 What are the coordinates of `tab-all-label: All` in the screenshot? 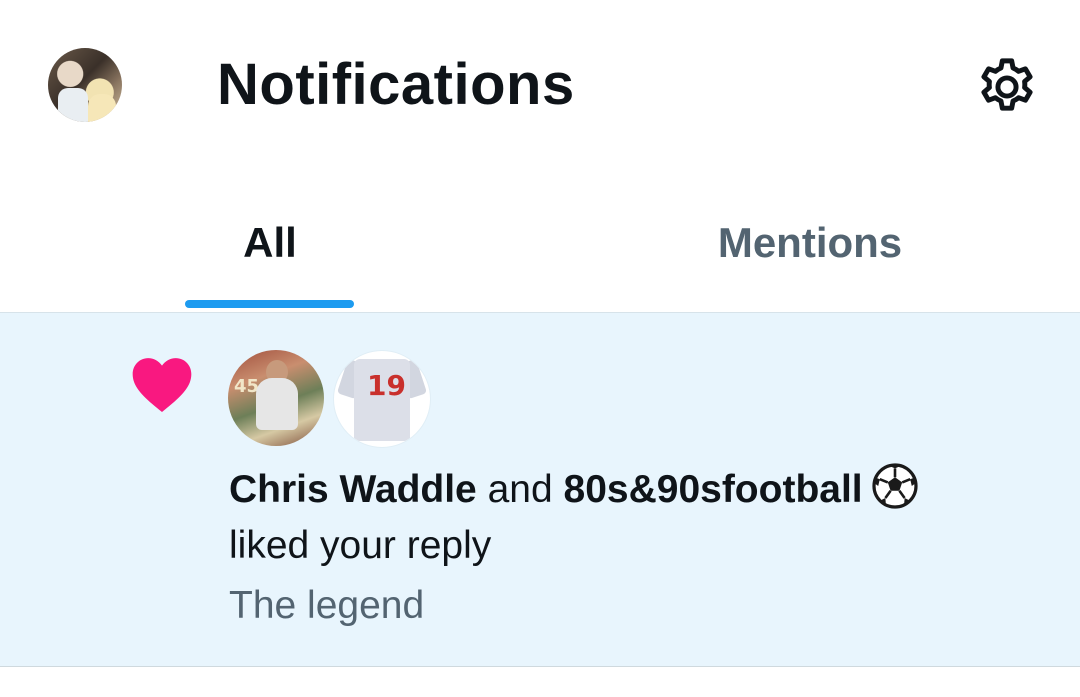 It's located at (270, 242).